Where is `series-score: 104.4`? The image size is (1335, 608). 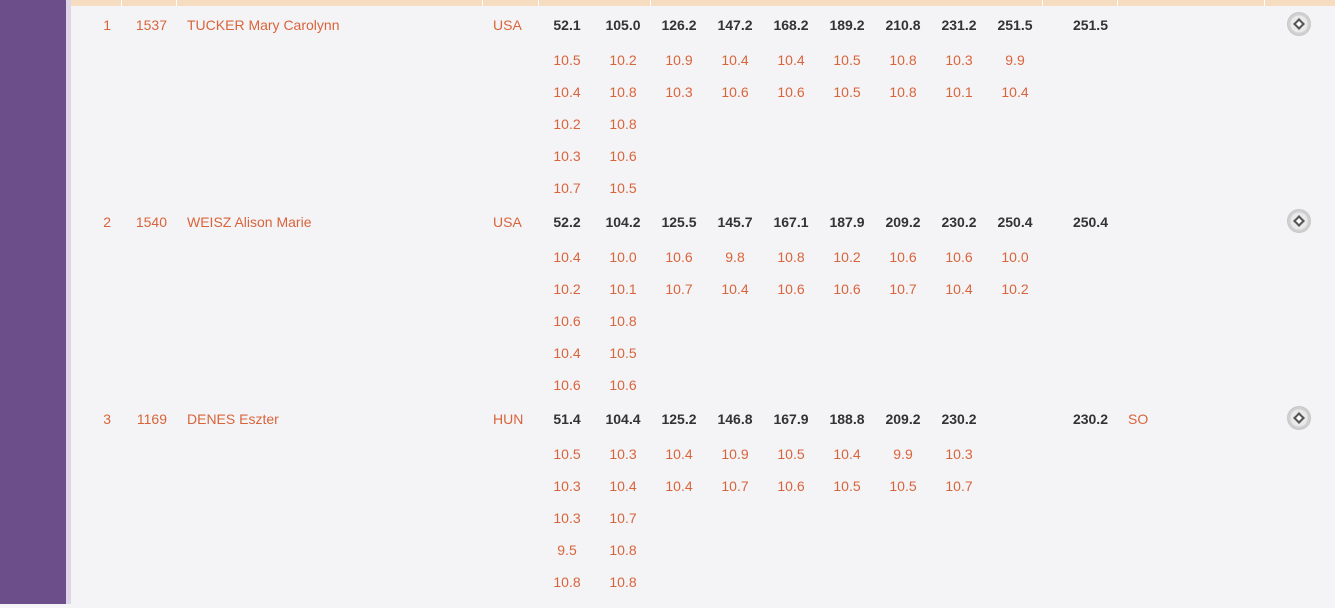 series-score: 104.4 is located at coordinates (623, 419).